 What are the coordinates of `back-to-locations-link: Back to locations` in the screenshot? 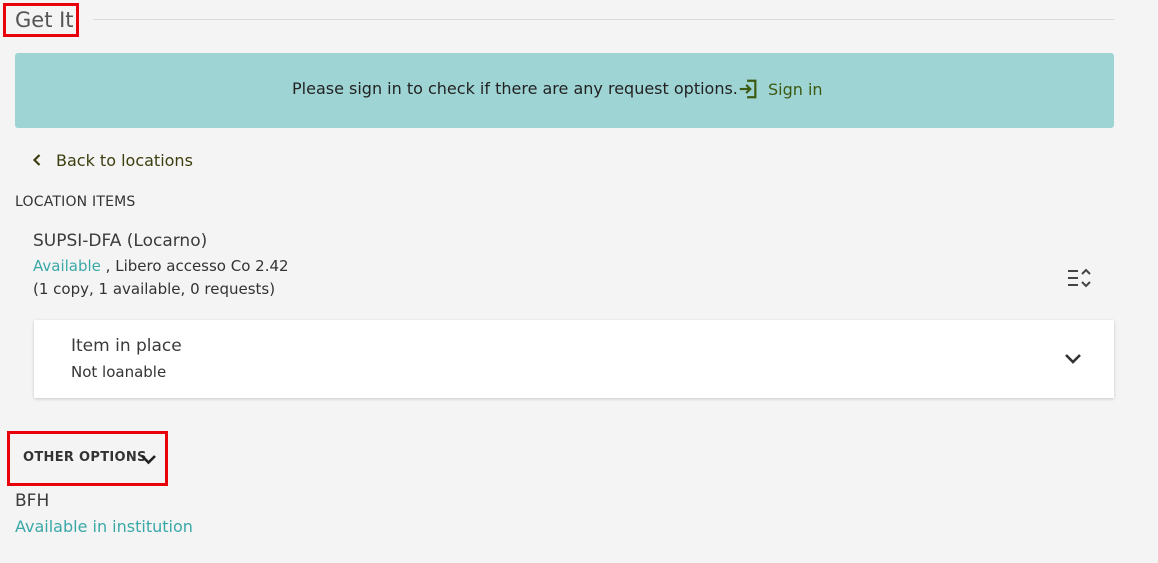 It's located at (111, 160).